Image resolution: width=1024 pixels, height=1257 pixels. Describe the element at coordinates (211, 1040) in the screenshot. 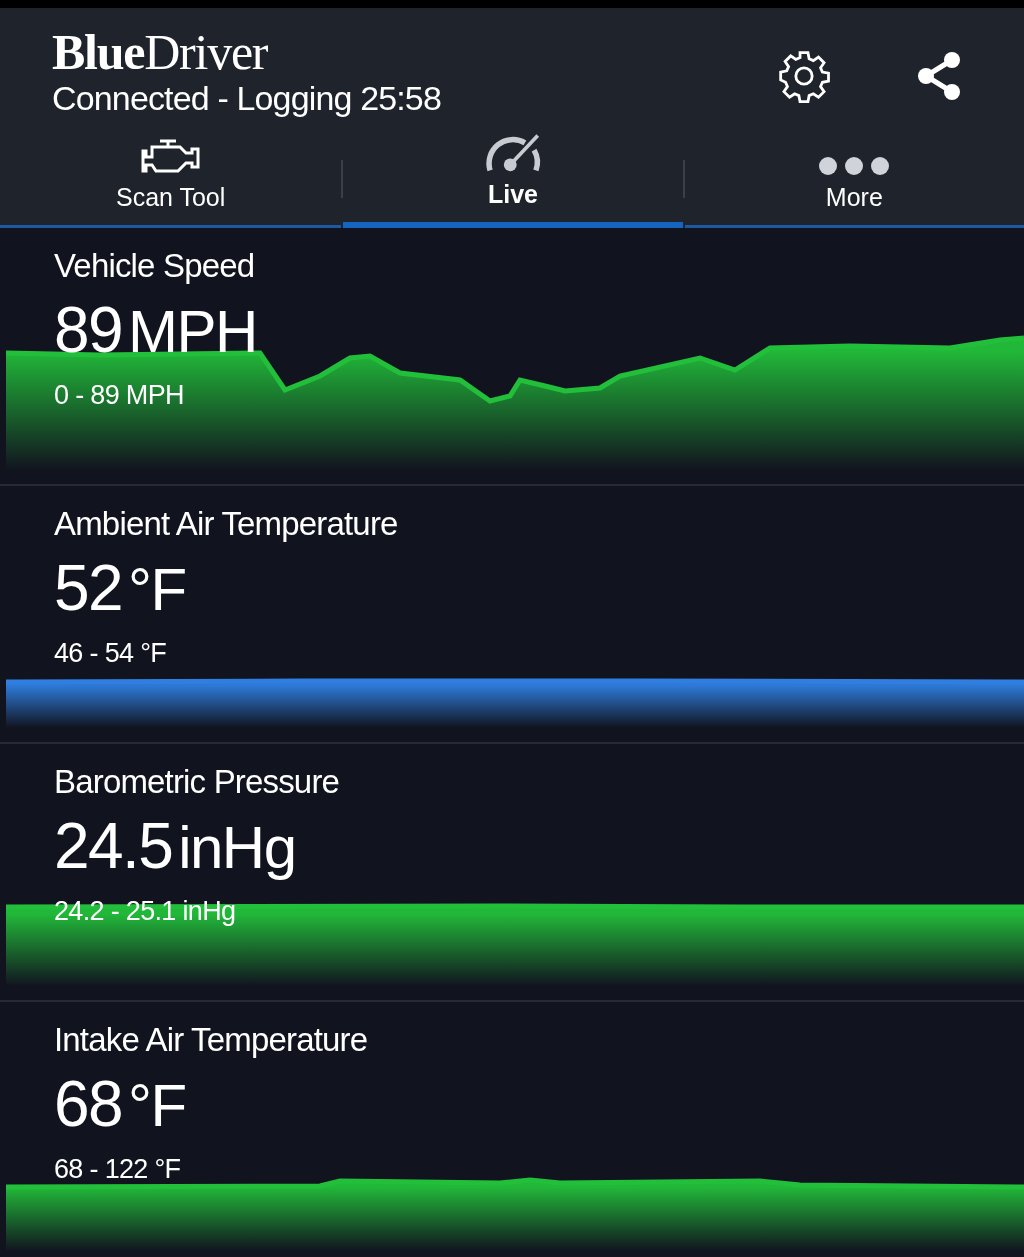

I see `sensor-name: Intake Air Temperature` at that location.